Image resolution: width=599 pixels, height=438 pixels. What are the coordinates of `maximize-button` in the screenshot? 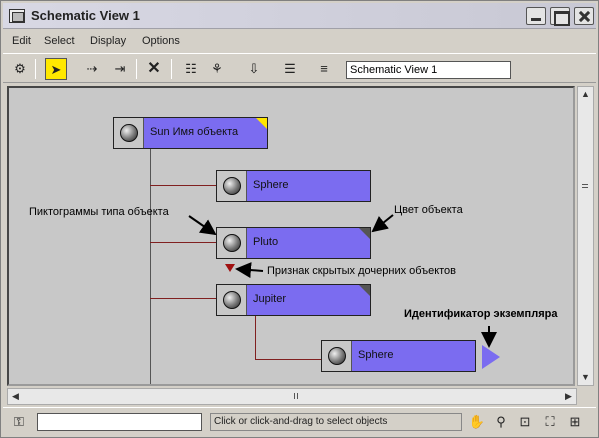 It's located at (560, 16).